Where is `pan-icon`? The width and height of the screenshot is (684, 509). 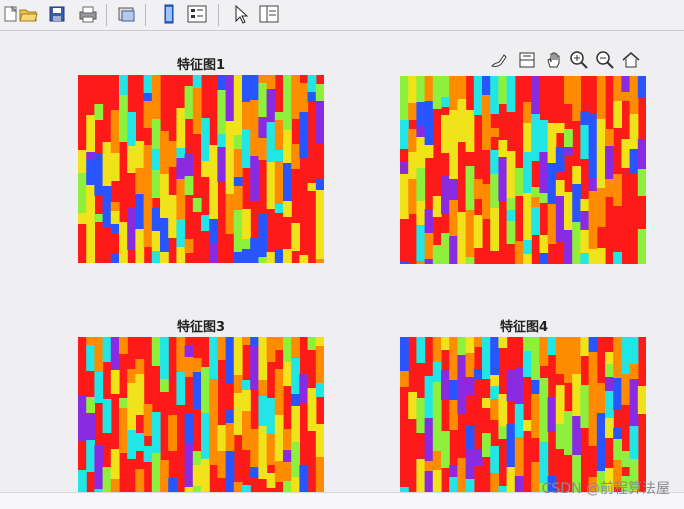 pan-icon is located at coordinates (554, 60).